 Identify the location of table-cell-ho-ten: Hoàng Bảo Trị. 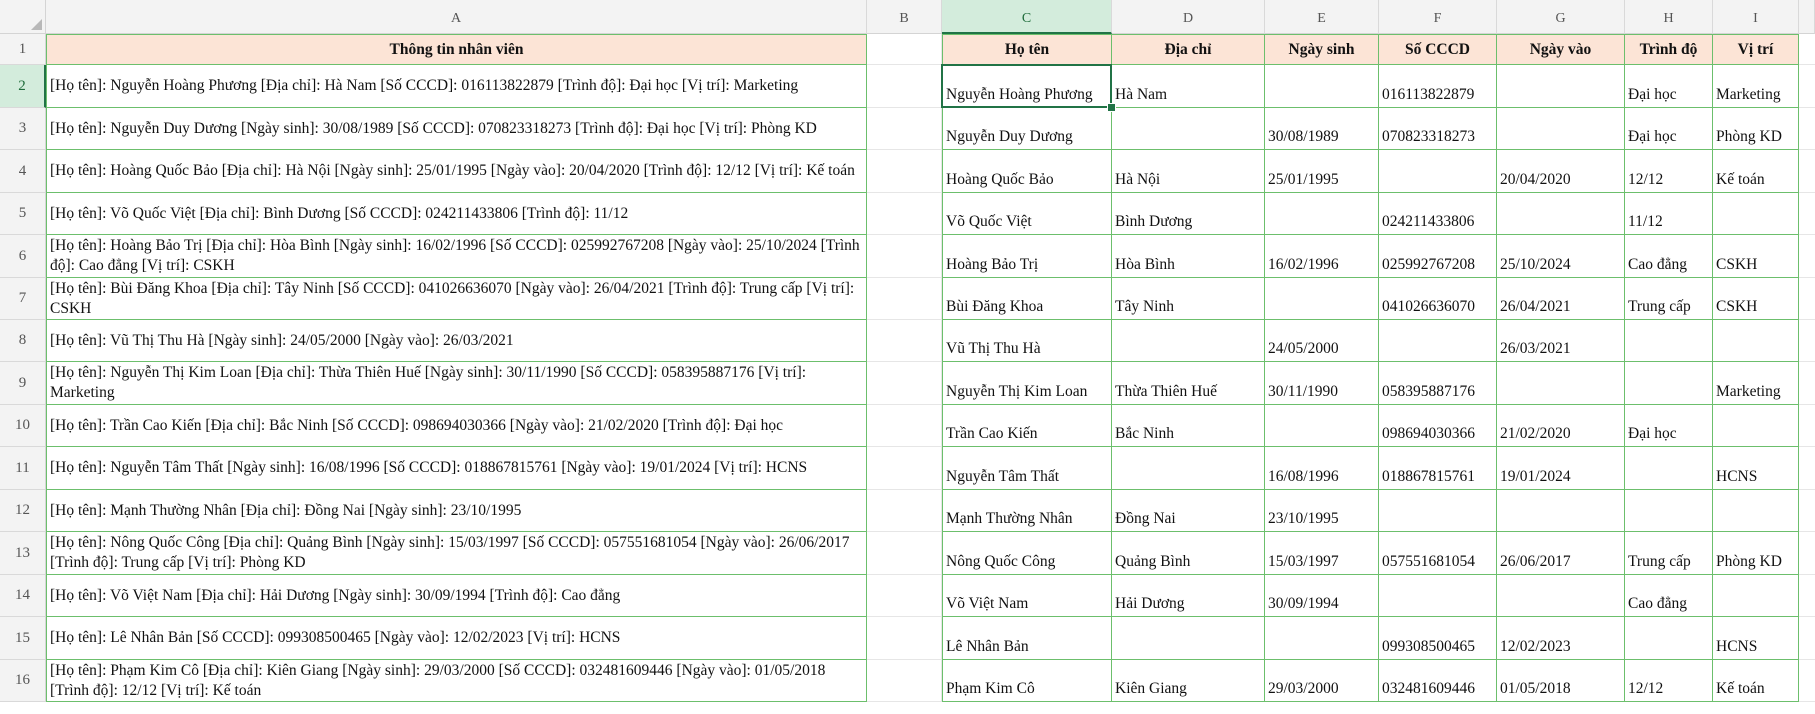
(1027, 256).